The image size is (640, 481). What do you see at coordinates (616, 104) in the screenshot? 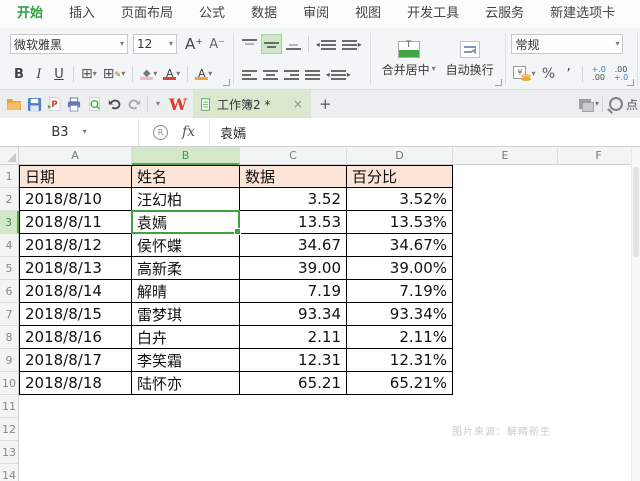
I see `search-button` at bounding box center [616, 104].